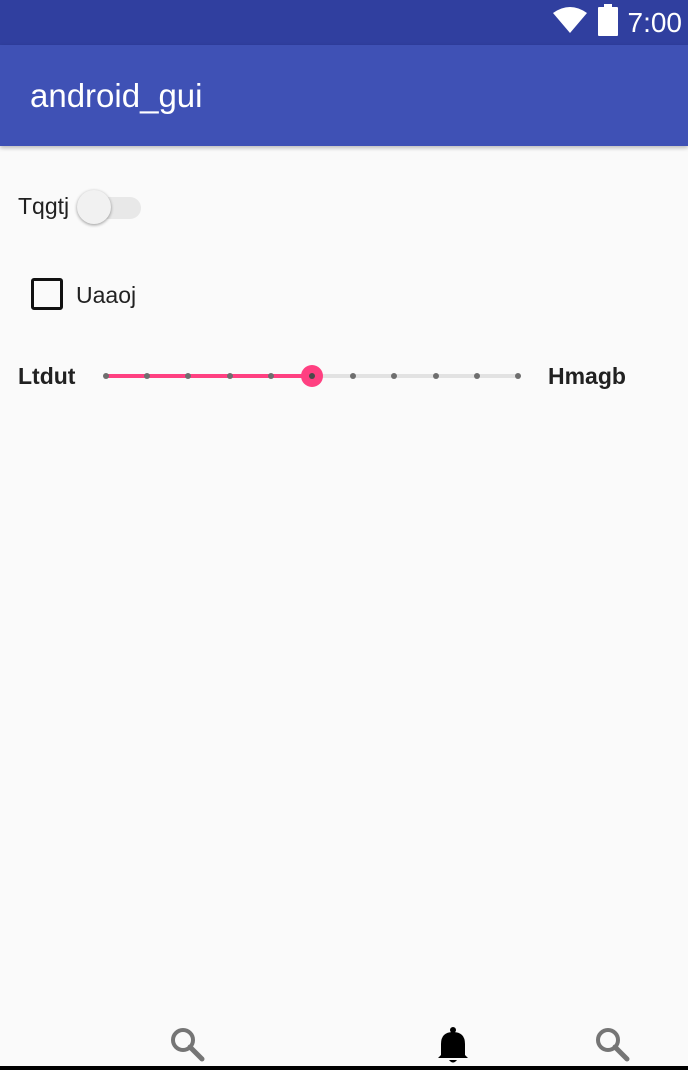 The image size is (688, 1070). What do you see at coordinates (453, 1044) in the screenshot?
I see `nav-notifications-button` at bounding box center [453, 1044].